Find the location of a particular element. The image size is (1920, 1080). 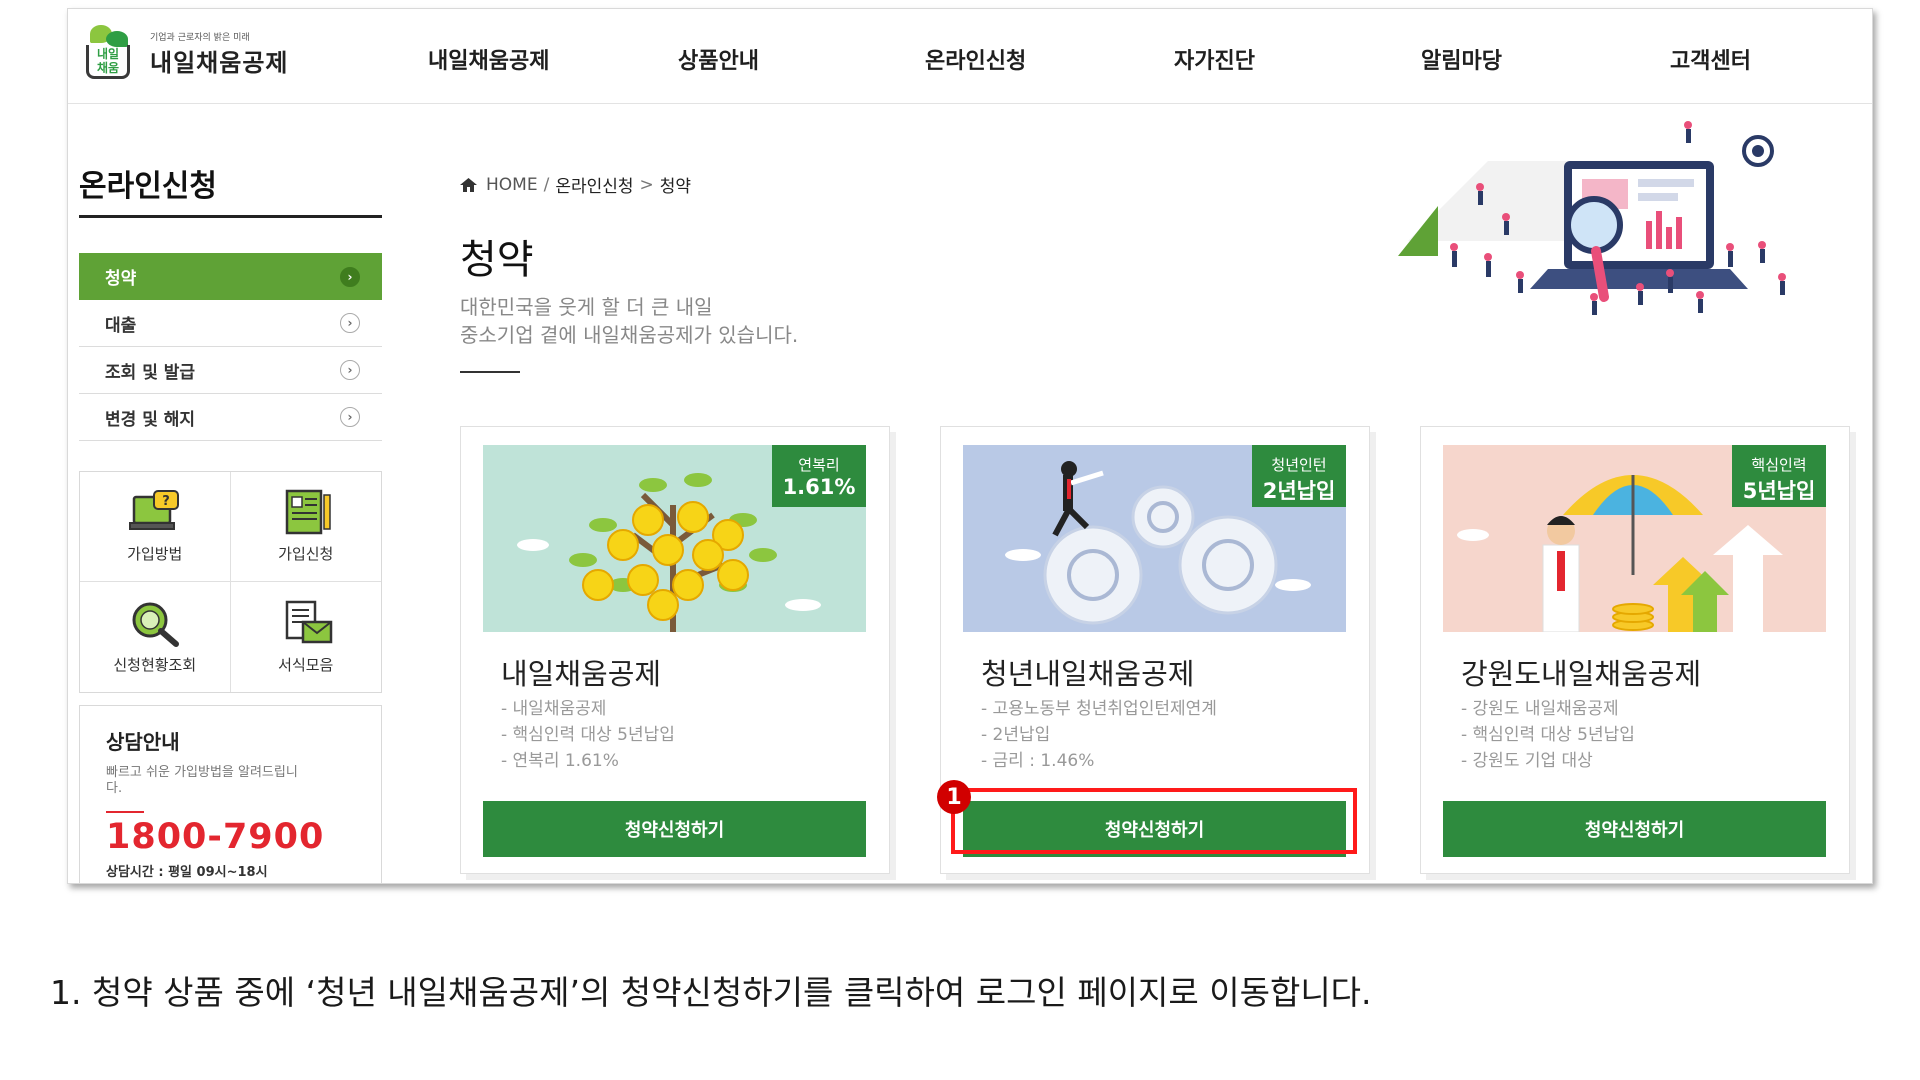

quick-link-label: 가입방법 is located at coordinates (155, 554).